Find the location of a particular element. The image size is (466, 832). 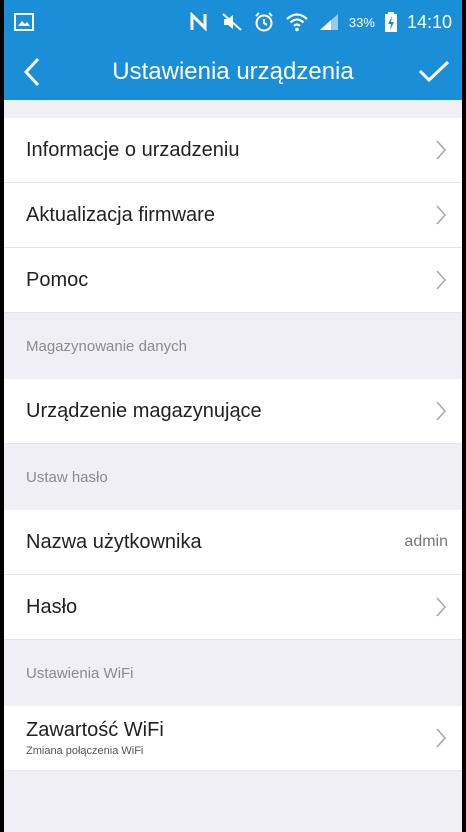

menu-item-label: Aktualizacja firmware is located at coordinates (120, 214).